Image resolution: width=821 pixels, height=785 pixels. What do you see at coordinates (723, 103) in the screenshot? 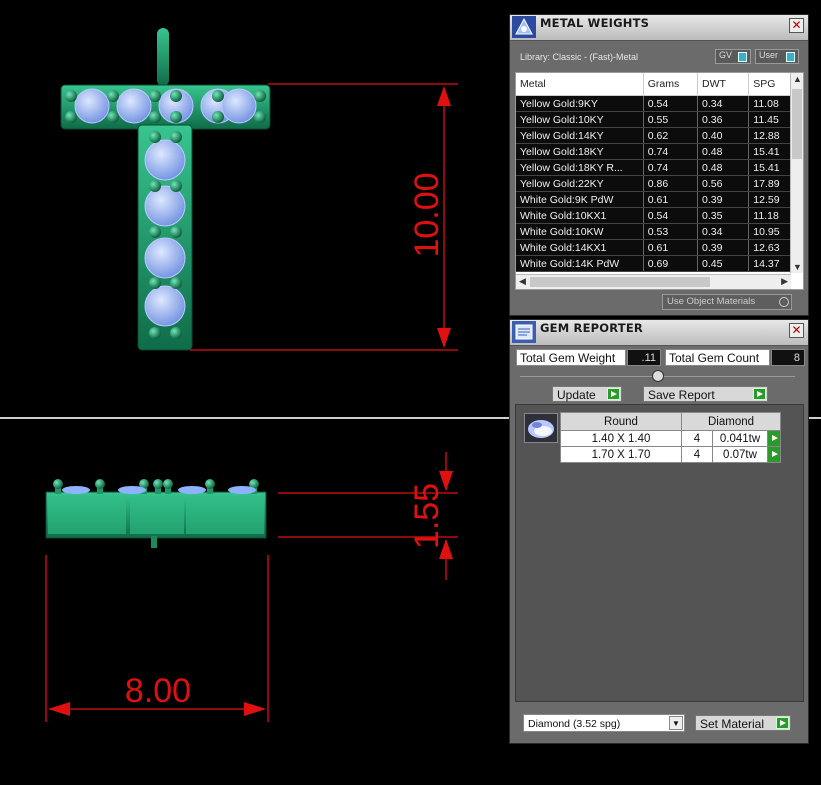
I see `table-cell: 0.34` at bounding box center [723, 103].